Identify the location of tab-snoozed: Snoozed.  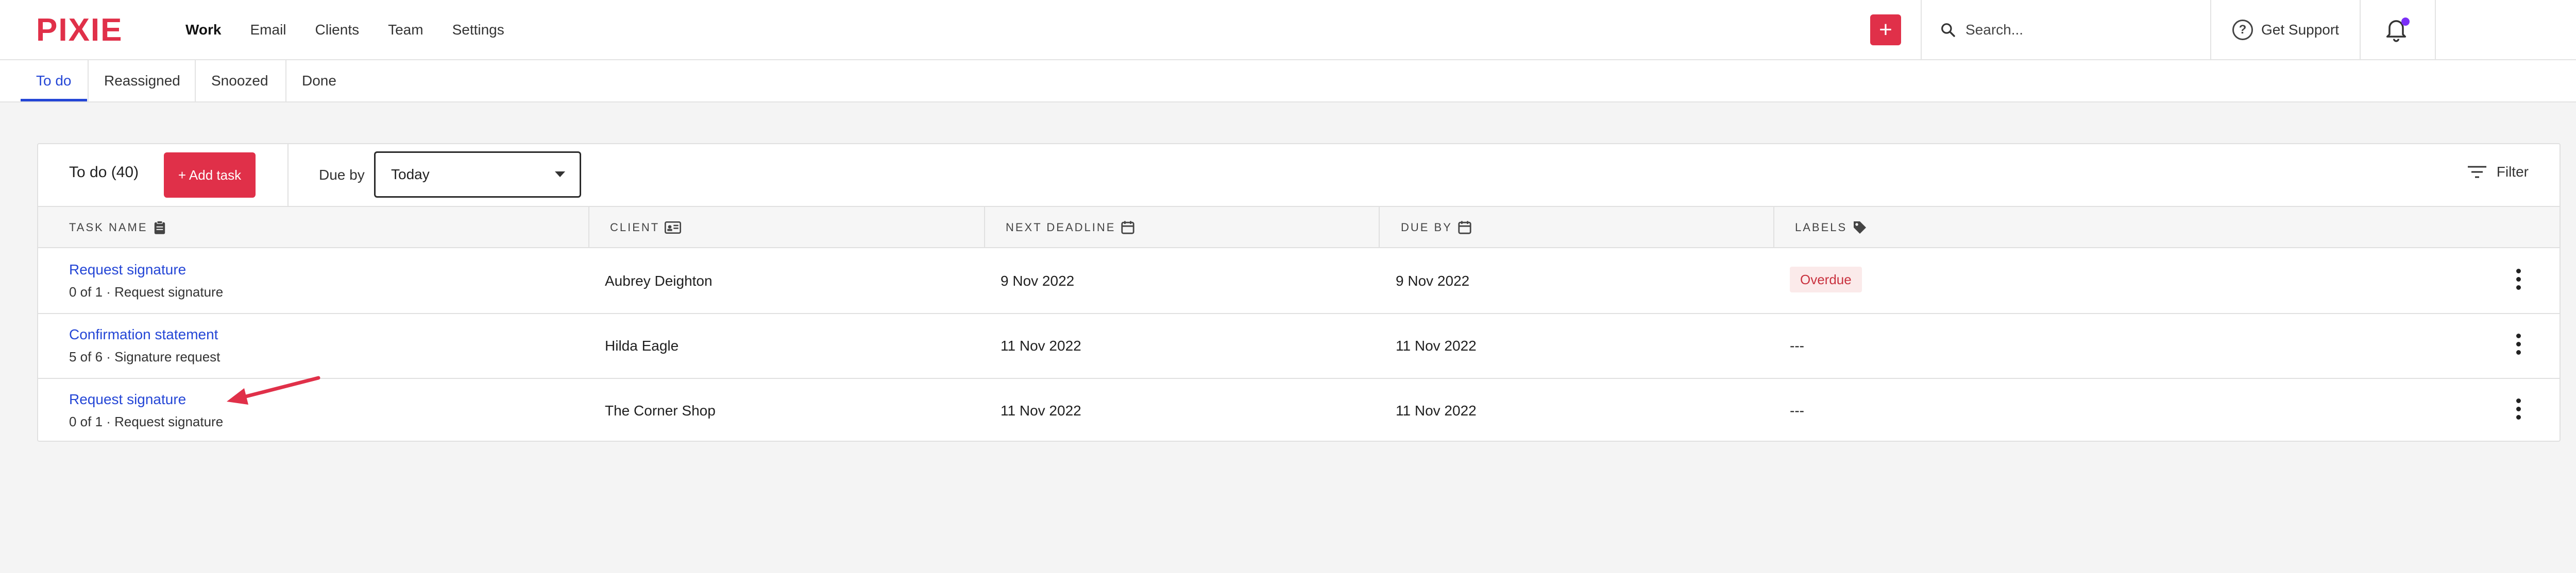
(240, 81).